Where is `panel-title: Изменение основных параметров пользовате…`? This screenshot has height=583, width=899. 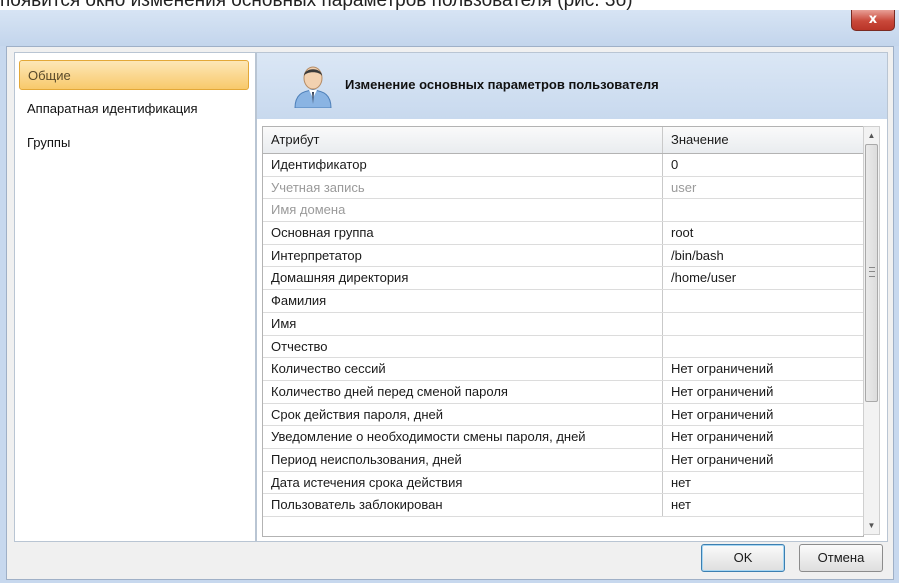 panel-title: Изменение основных параметров пользовате… is located at coordinates (502, 84).